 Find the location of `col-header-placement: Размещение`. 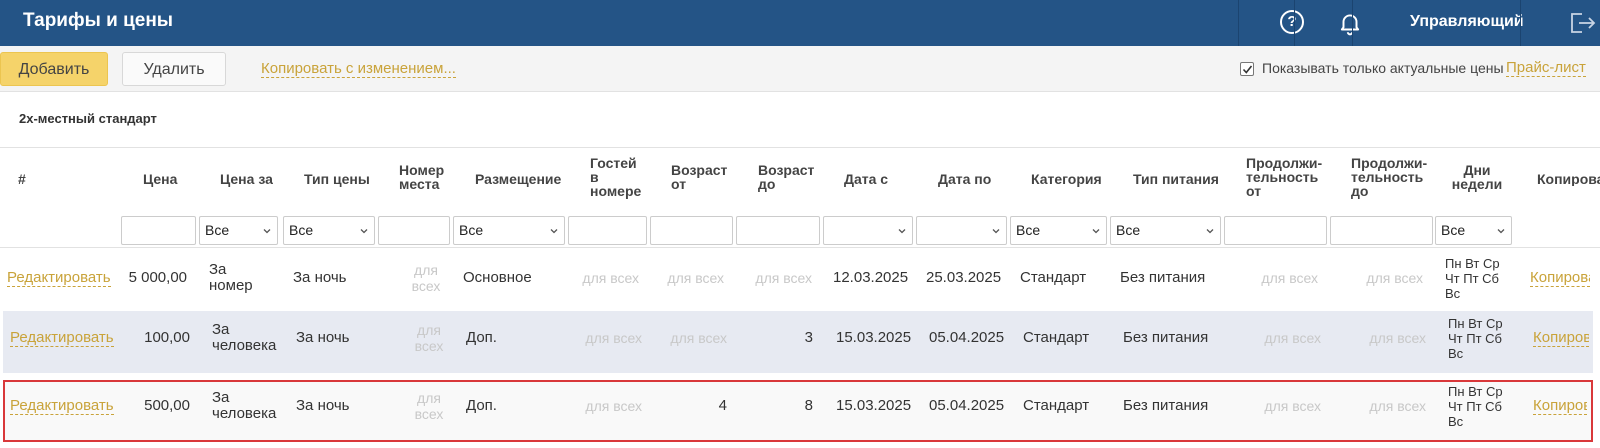

col-header-placement: Размещение is located at coordinates (518, 179).